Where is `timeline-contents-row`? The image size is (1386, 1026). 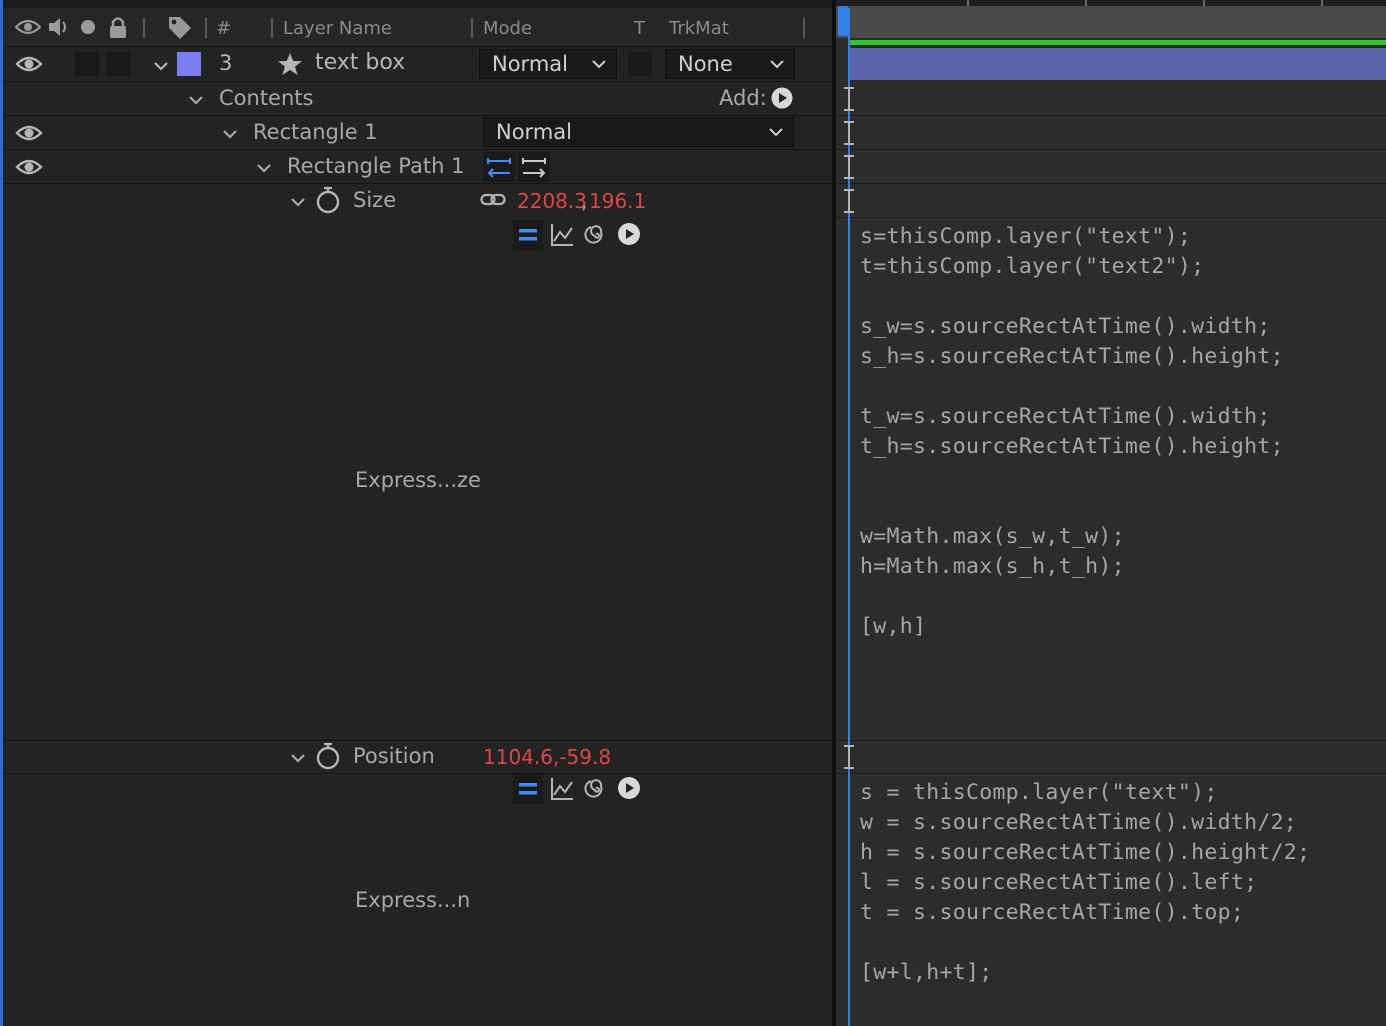
timeline-contents-row is located at coordinates (1111, 99).